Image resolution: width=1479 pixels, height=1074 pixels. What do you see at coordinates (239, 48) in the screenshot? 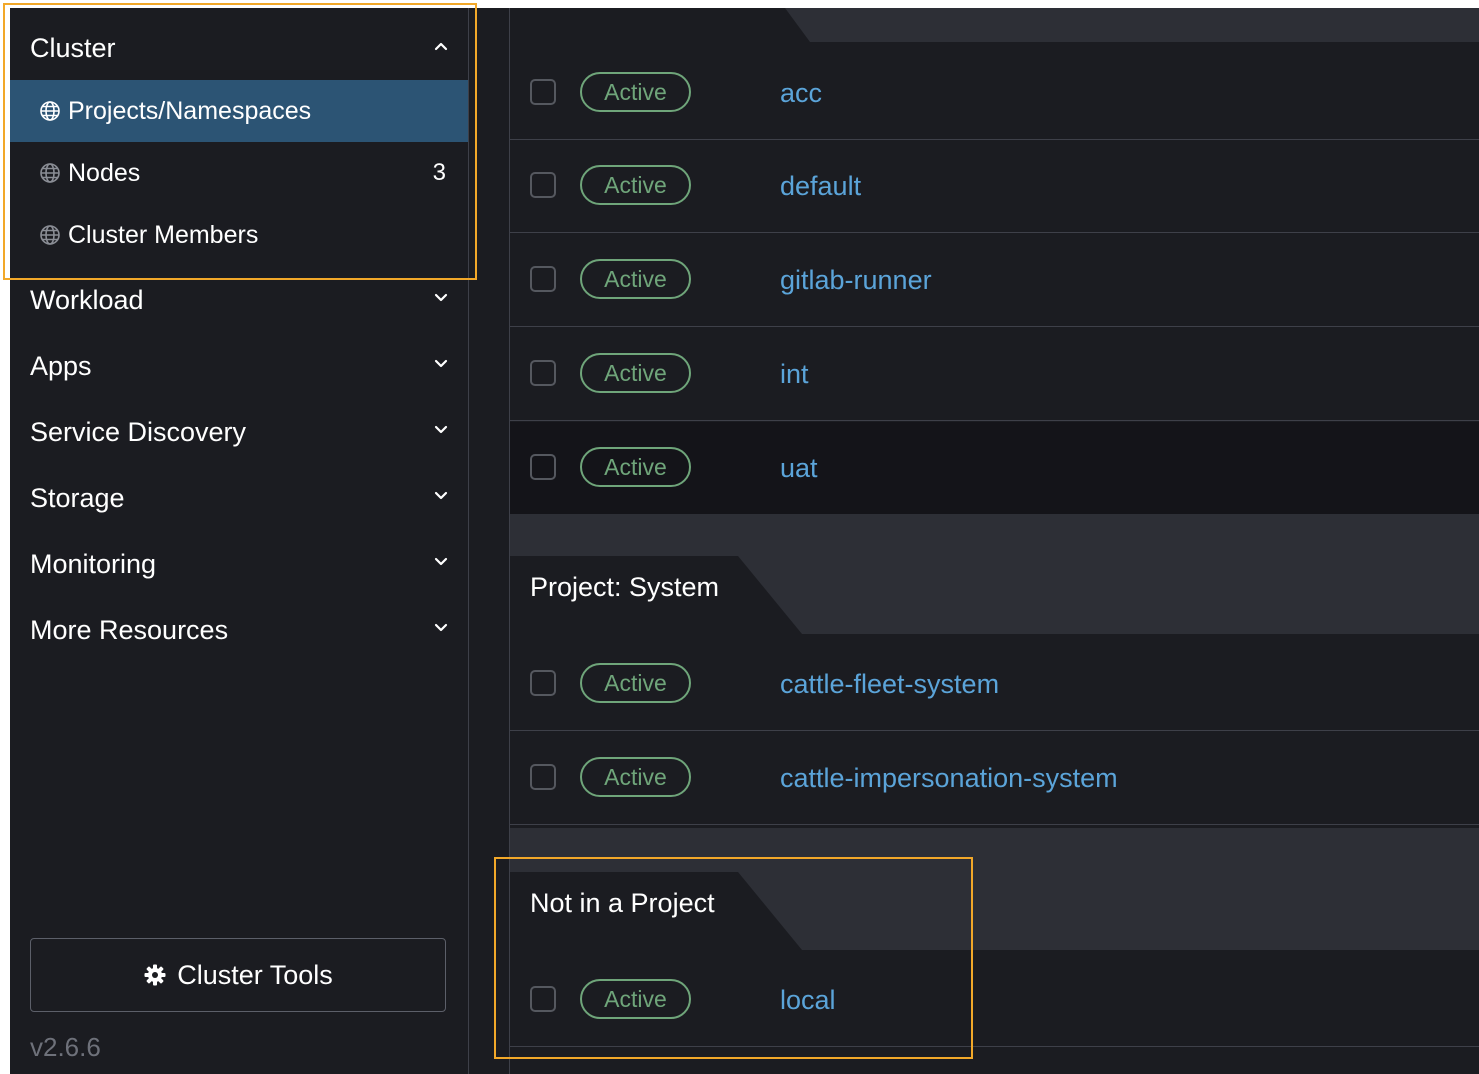
I see `nav-group-cluster: Cluster` at bounding box center [239, 48].